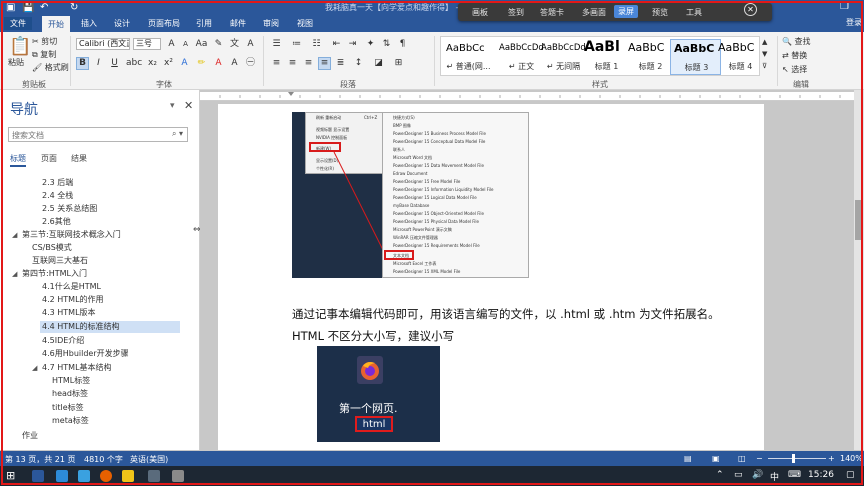 The width and height of the screenshot is (864, 486). I want to click on highlight-icon: ✏, so click(201, 63).